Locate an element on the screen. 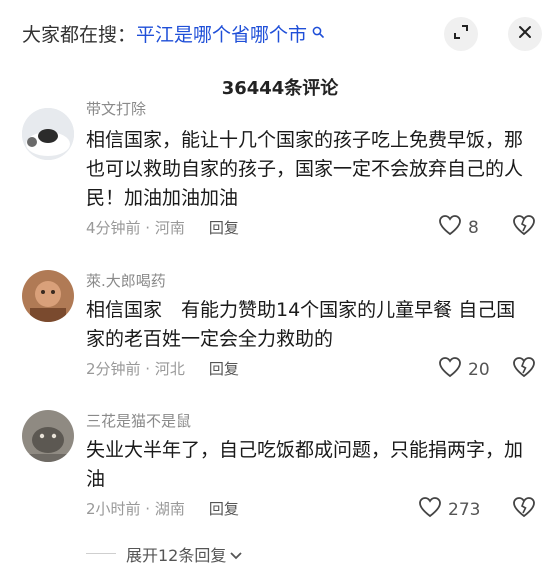 Image resolution: width=560 pixels, height=566 pixels. comment-username: 萊.大郎喝药 is located at coordinates (126, 280).